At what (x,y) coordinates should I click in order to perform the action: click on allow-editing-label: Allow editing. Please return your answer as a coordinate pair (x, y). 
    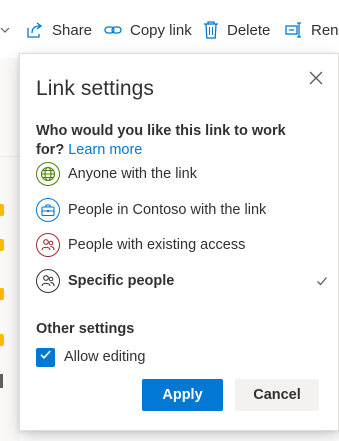
    Looking at the image, I should click on (105, 357).